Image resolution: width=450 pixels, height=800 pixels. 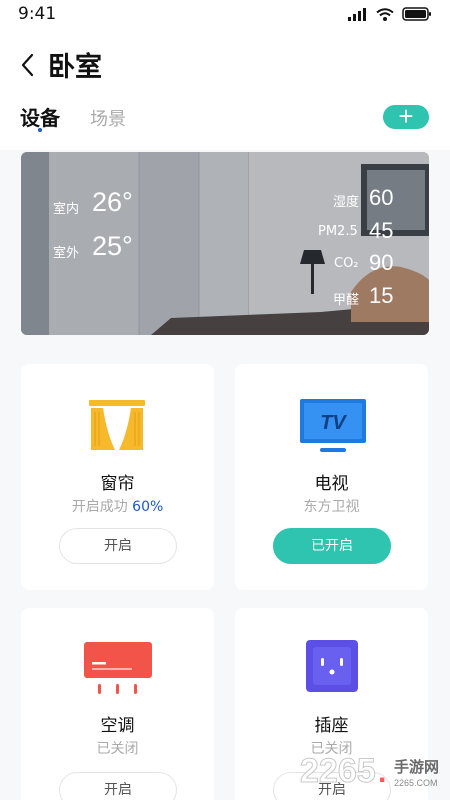 I want to click on tv-icon: TV, so click(x=333, y=425).